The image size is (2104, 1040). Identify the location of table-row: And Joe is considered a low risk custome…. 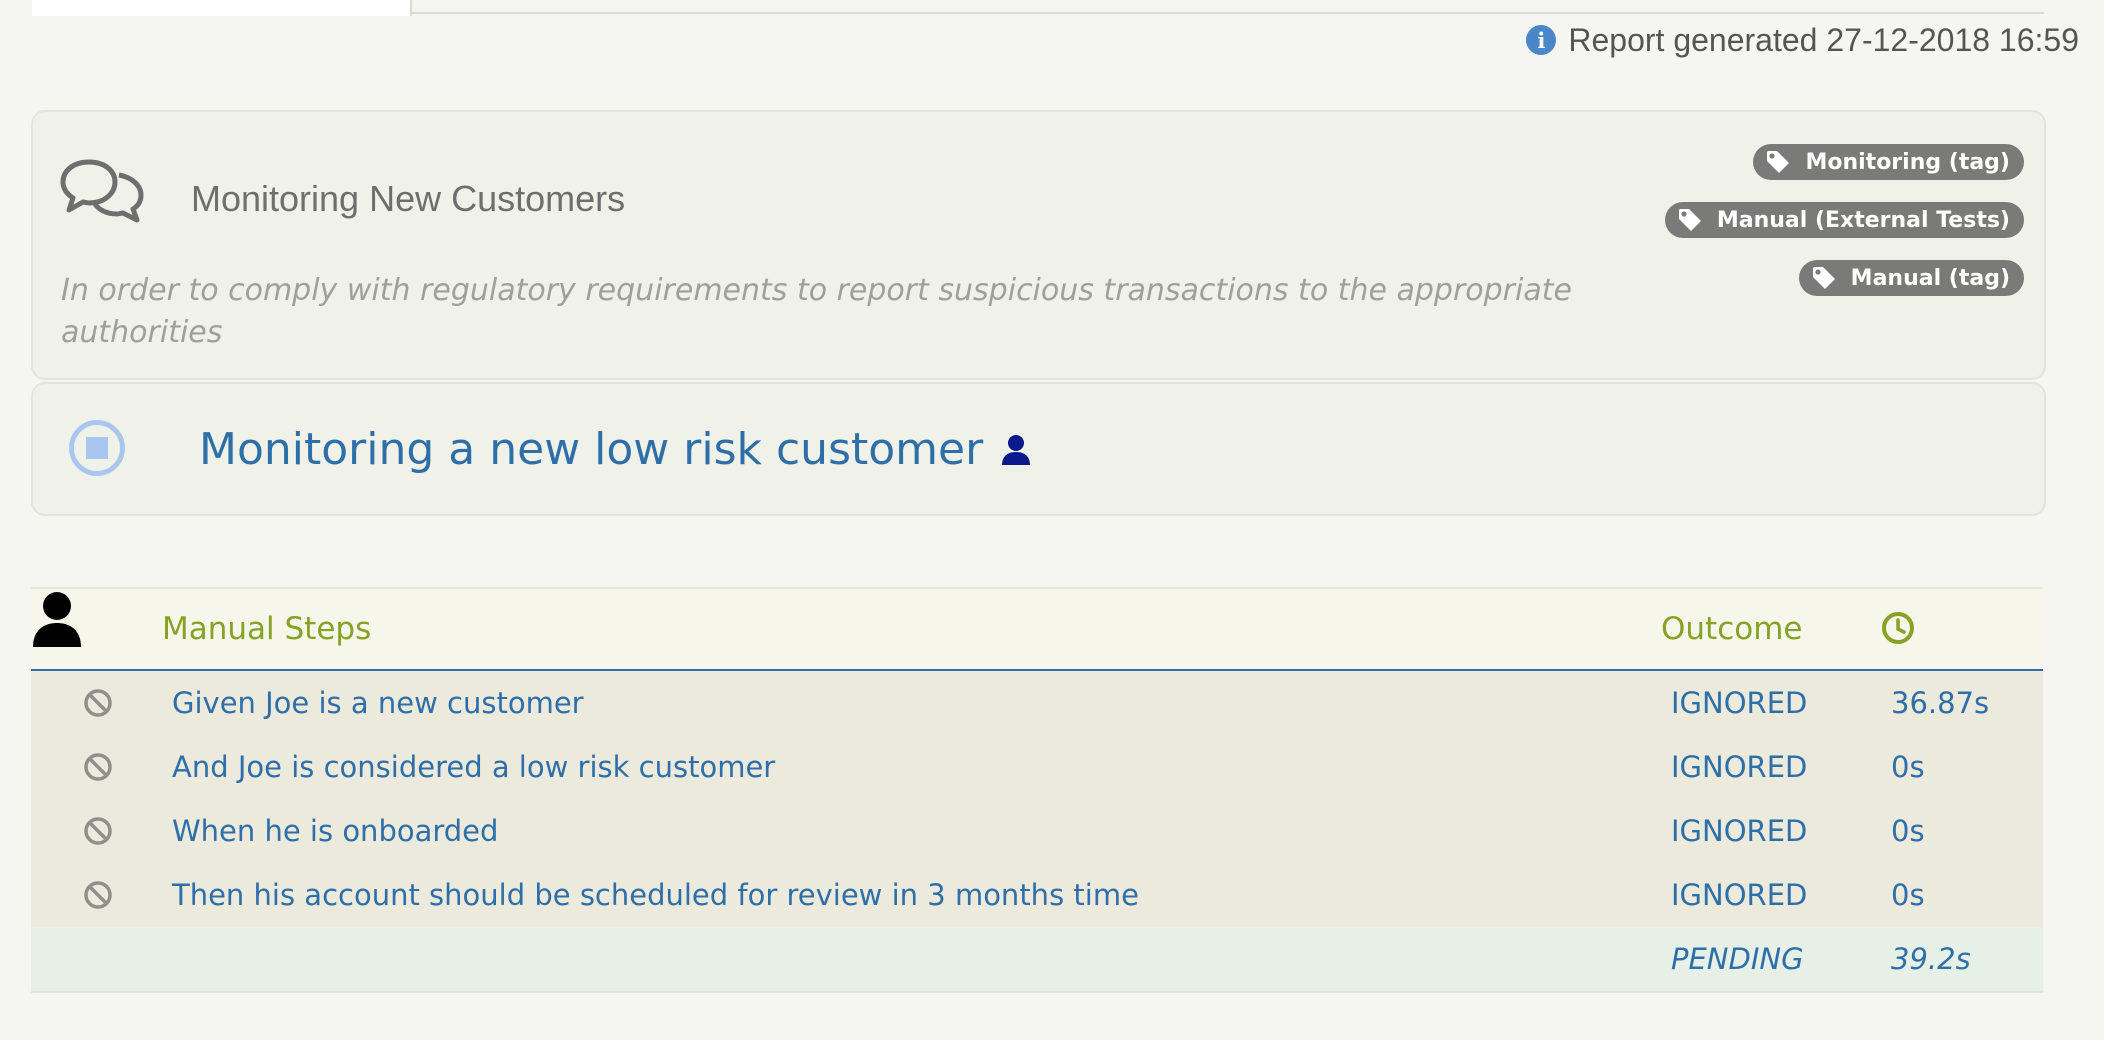
(1037, 767).